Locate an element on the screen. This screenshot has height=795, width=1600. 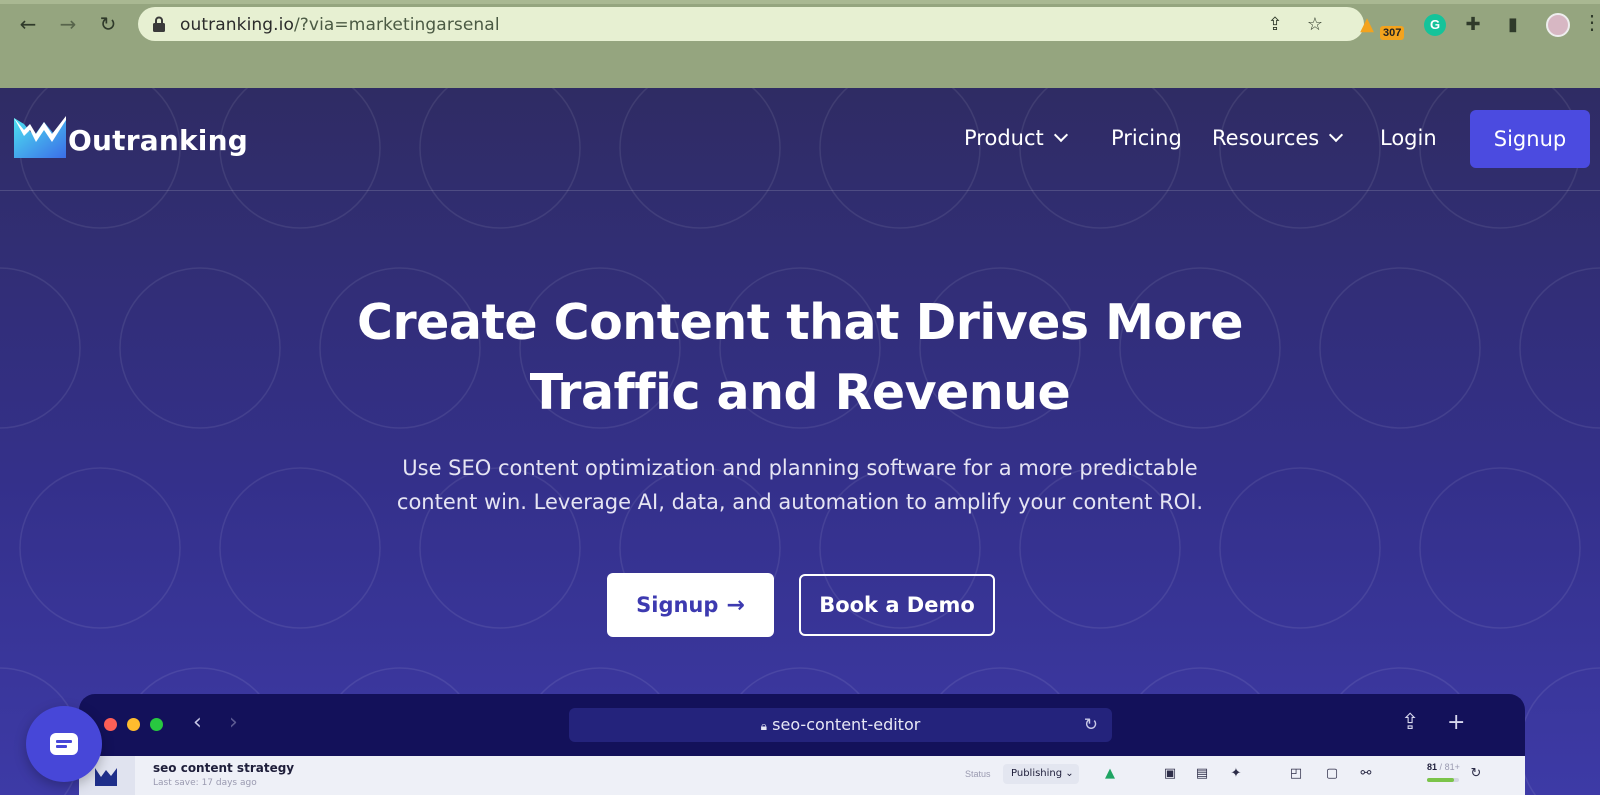
nav-pricing: Pricing is located at coordinates (1146, 138).